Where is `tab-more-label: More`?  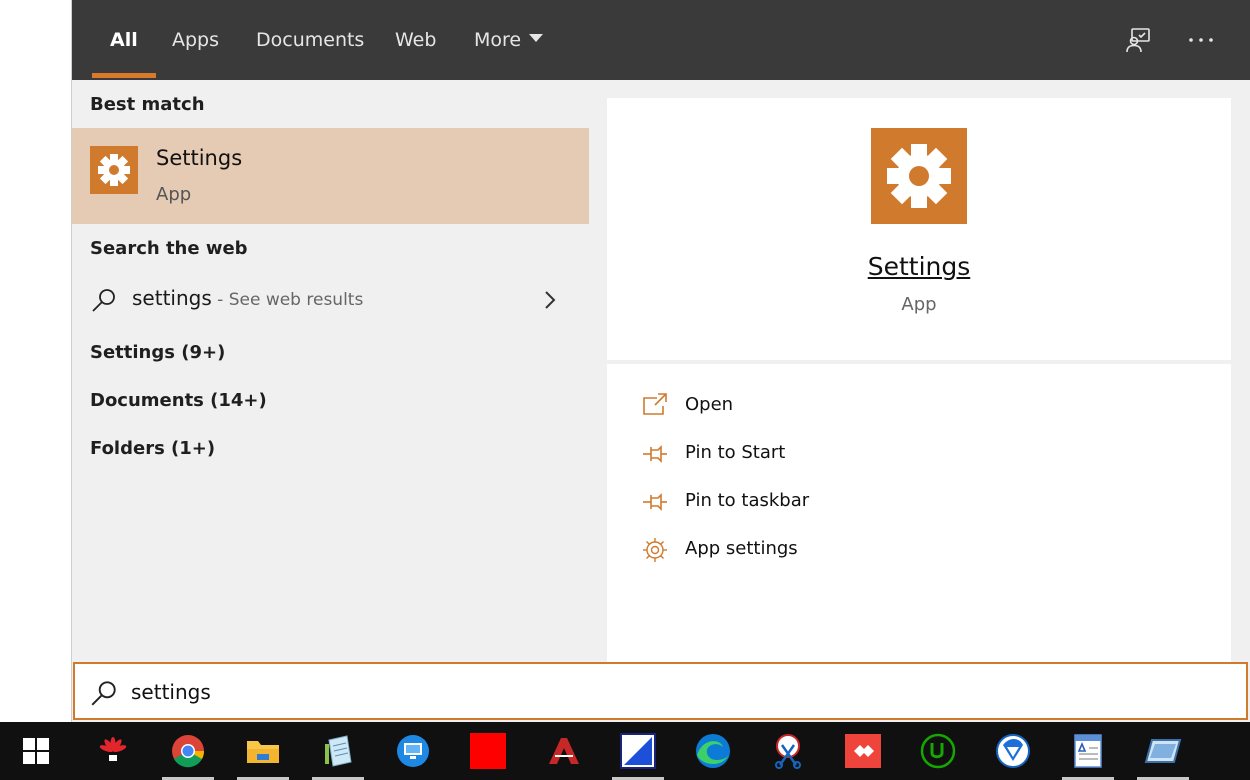
tab-more-label: More is located at coordinates (498, 40).